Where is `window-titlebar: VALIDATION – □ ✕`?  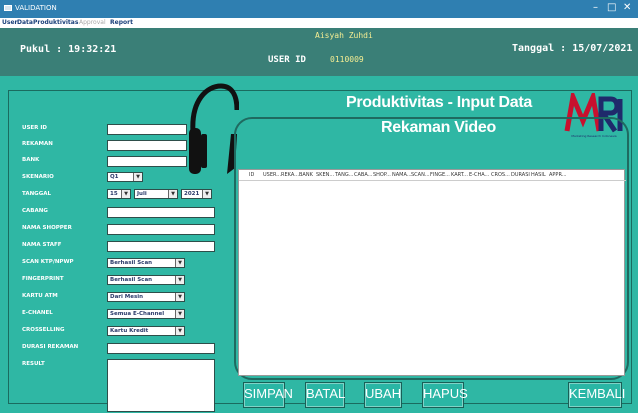 window-titlebar: VALIDATION – □ ✕ is located at coordinates (319, 9).